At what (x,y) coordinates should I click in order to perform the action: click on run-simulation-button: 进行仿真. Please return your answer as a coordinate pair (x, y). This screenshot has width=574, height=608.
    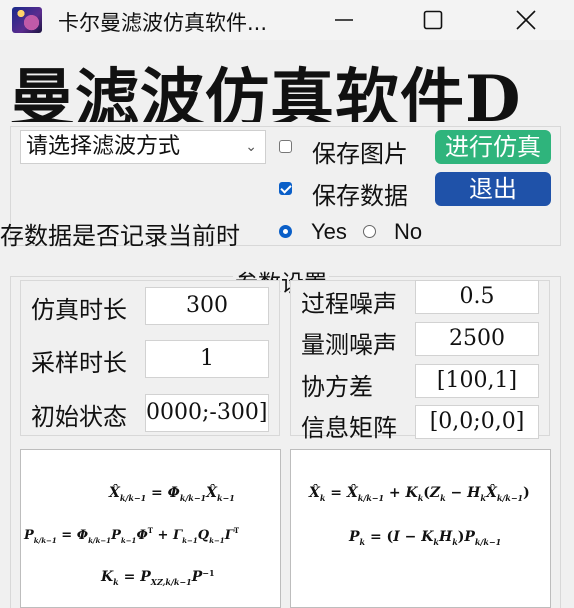
    Looking at the image, I should click on (493, 147).